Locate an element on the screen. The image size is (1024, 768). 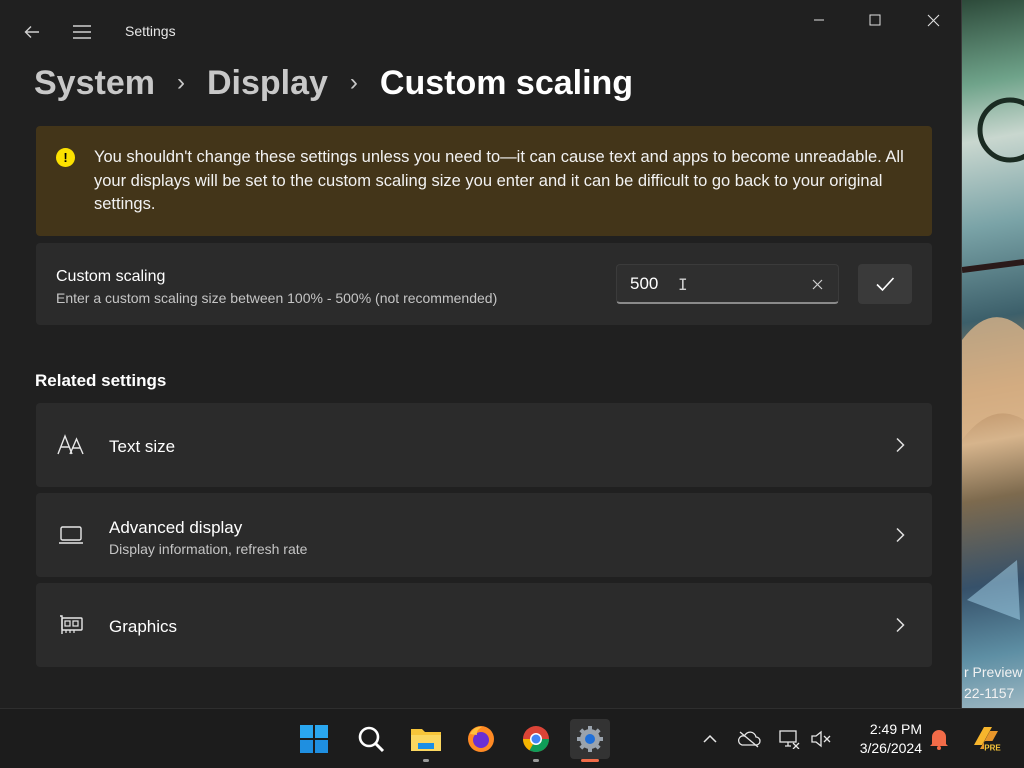
monitor-icon is located at coordinates (71, 535).